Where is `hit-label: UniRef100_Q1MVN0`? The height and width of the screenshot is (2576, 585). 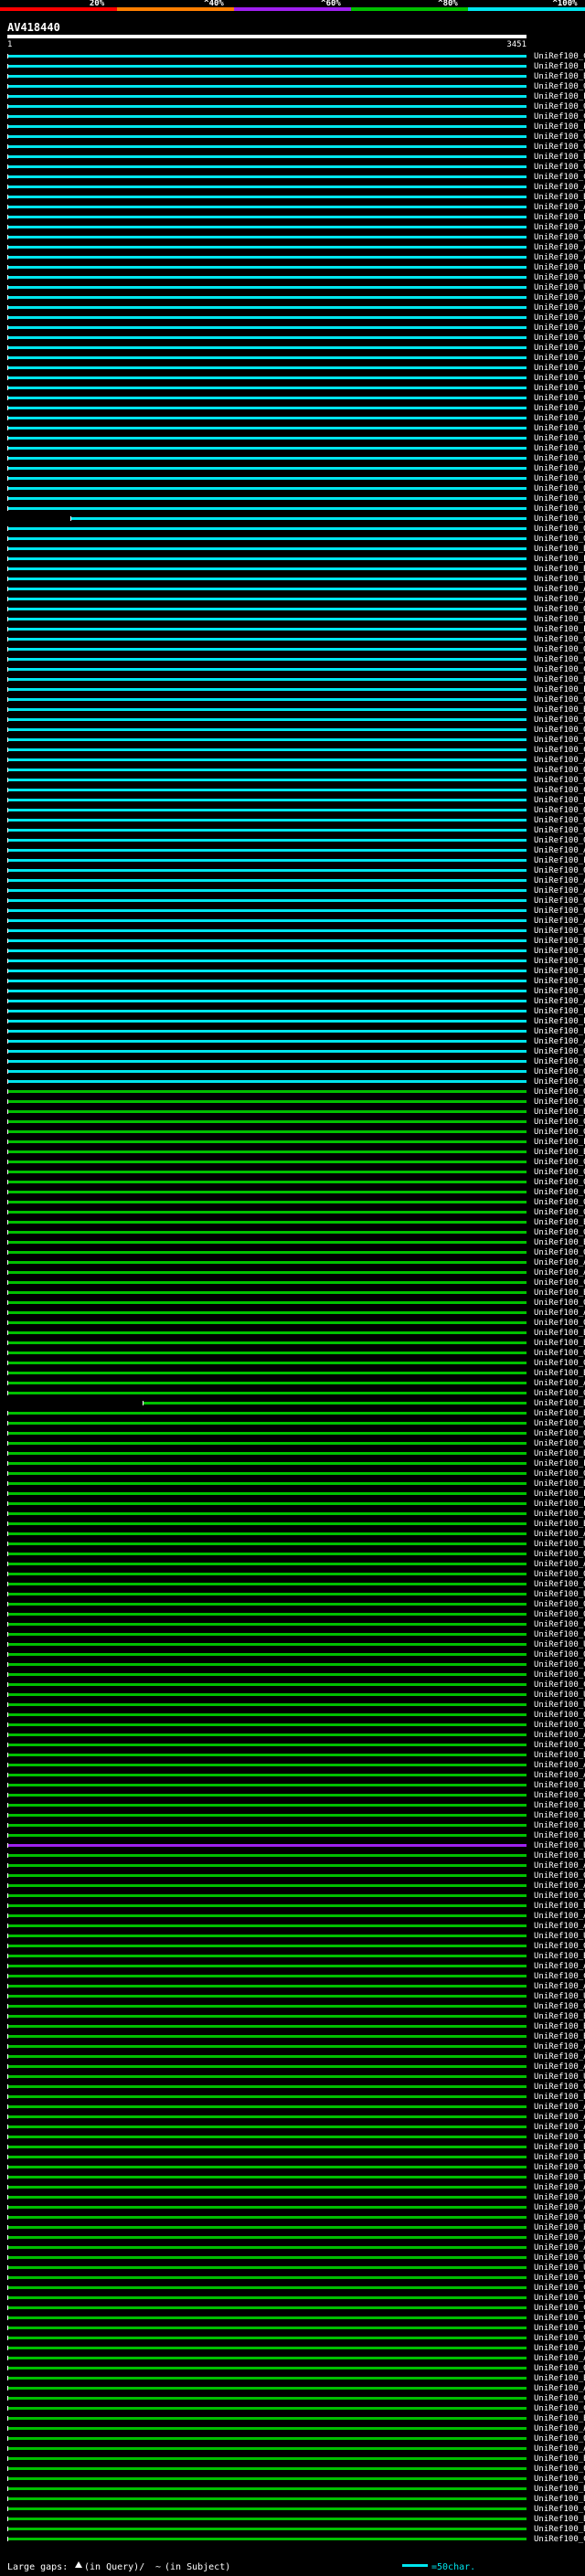
hit-label: UniRef100_Q1MVN0 is located at coordinates (560, 820).